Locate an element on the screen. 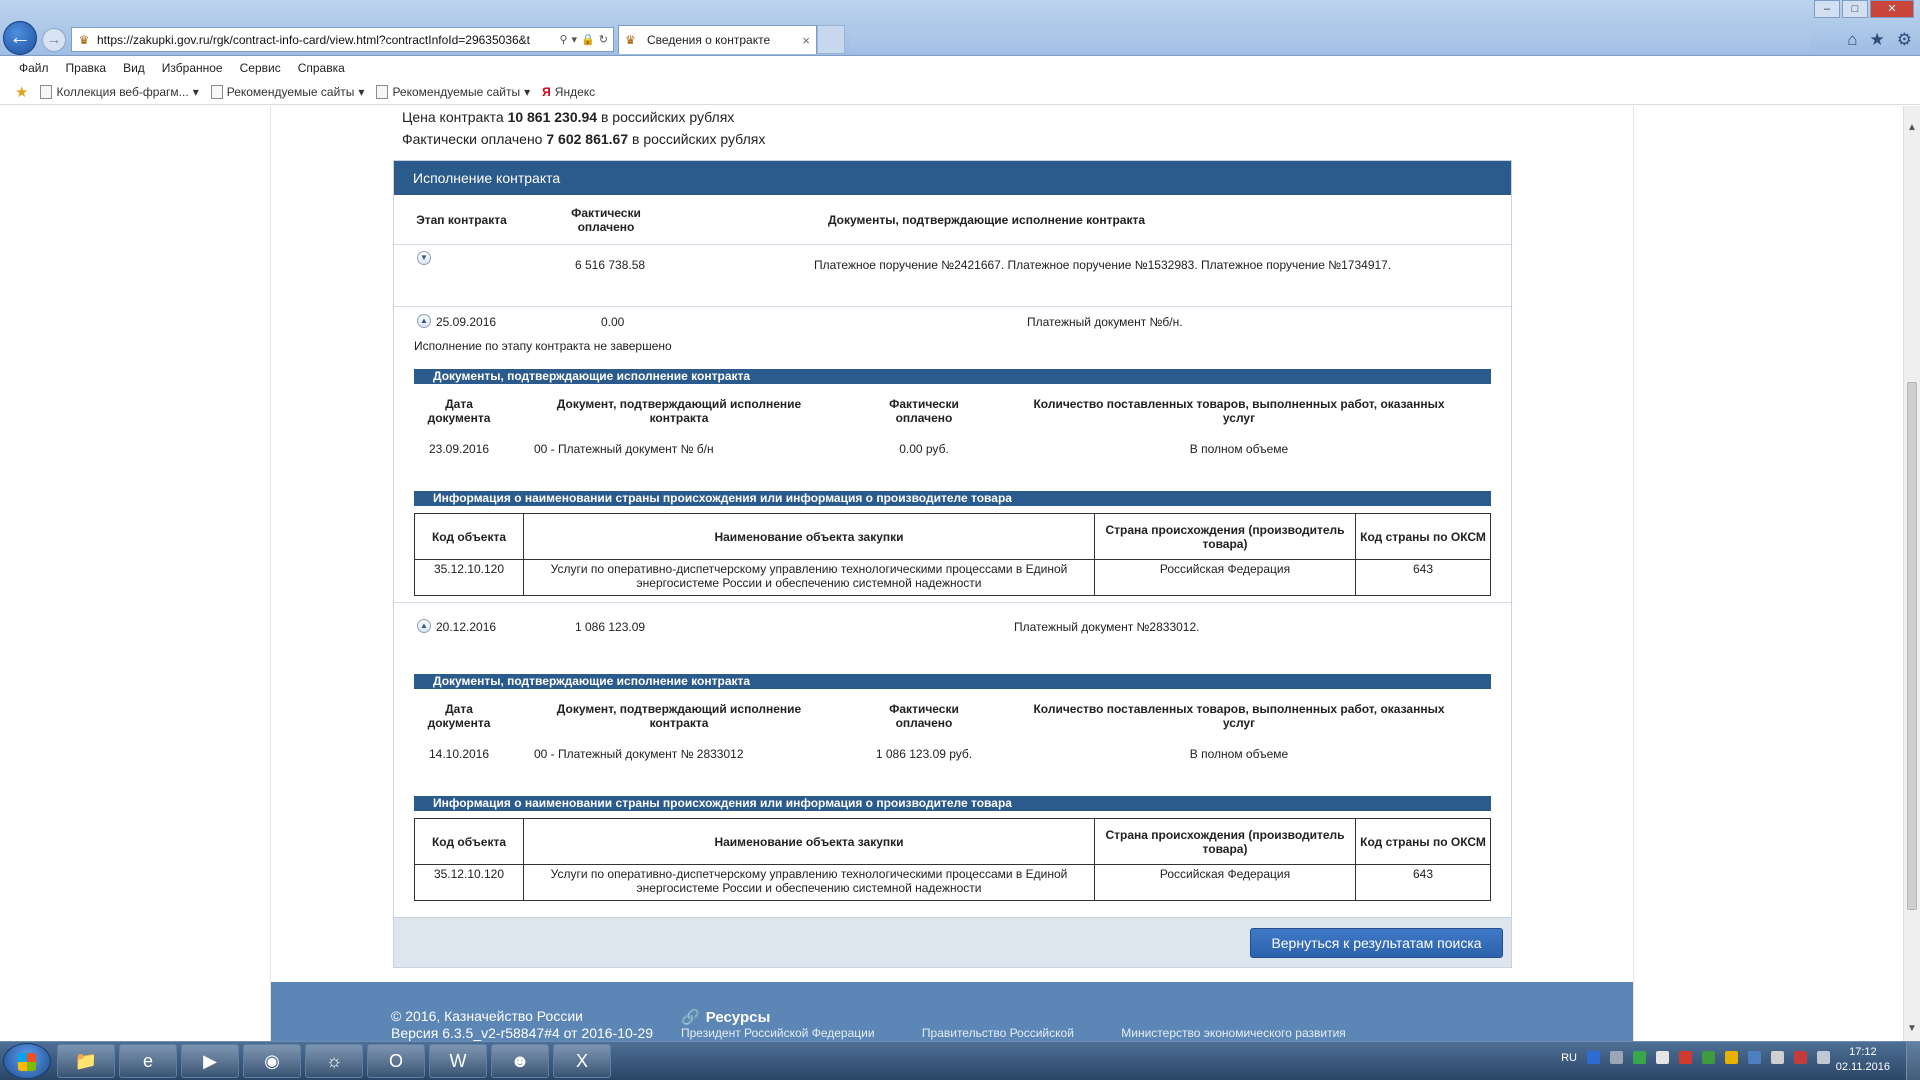 The width and height of the screenshot is (1920, 1080). background-tabs is located at coordinates (1330, 40).